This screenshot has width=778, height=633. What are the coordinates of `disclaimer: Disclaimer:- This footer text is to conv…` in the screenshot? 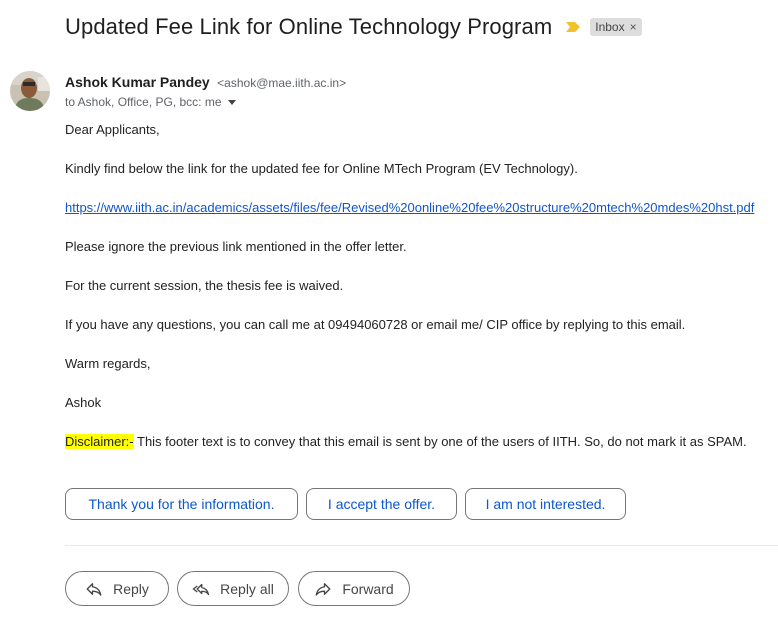 It's located at (406, 441).